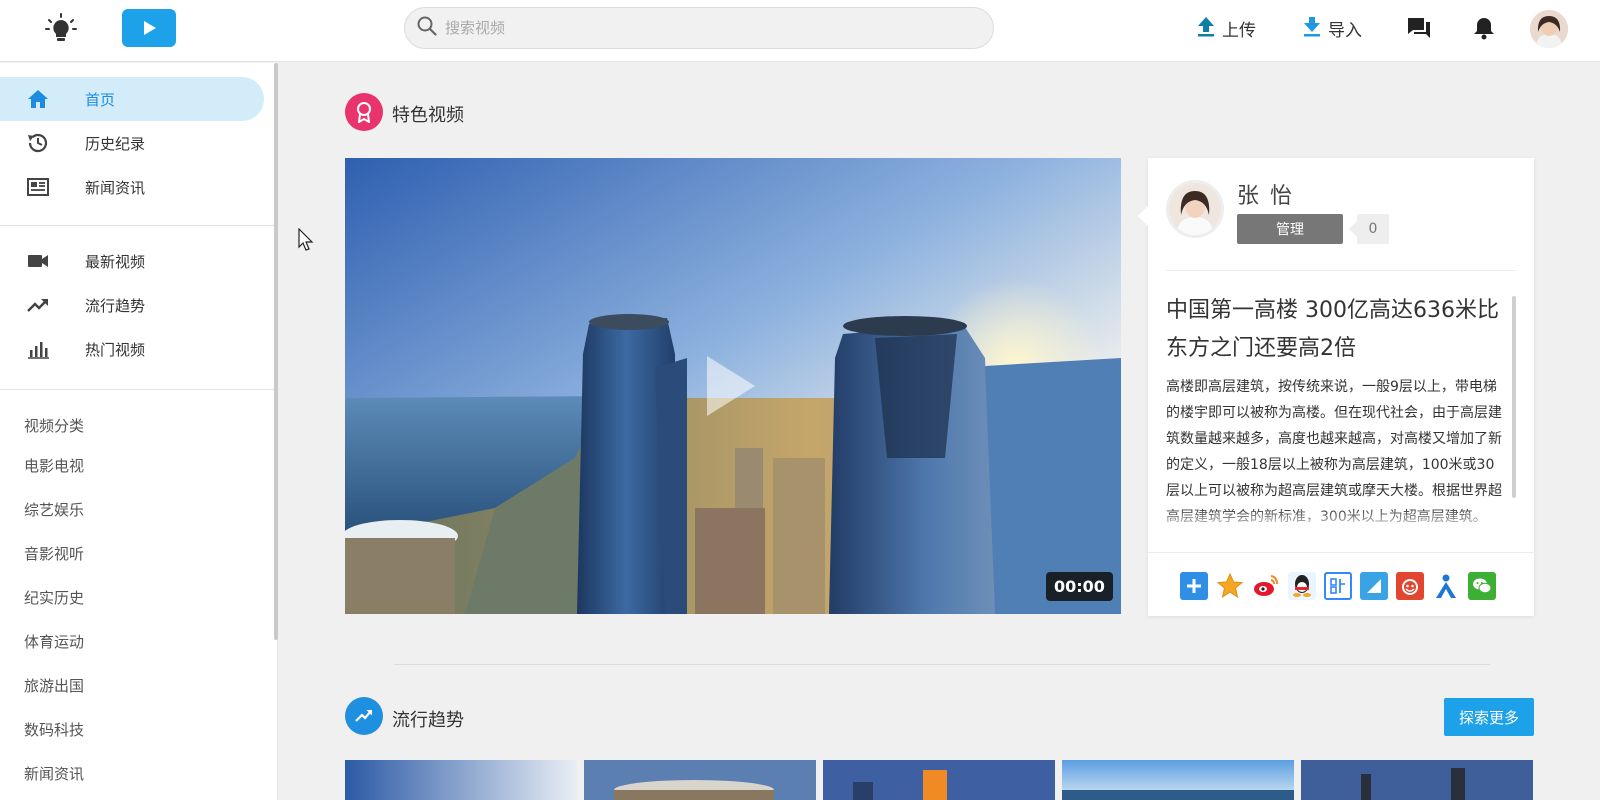 The height and width of the screenshot is (800, 1600). What do you see at coordinates (54, 553) in the screenshot?
I see `category-link: 音影视听` at bounding box center [54, 553].